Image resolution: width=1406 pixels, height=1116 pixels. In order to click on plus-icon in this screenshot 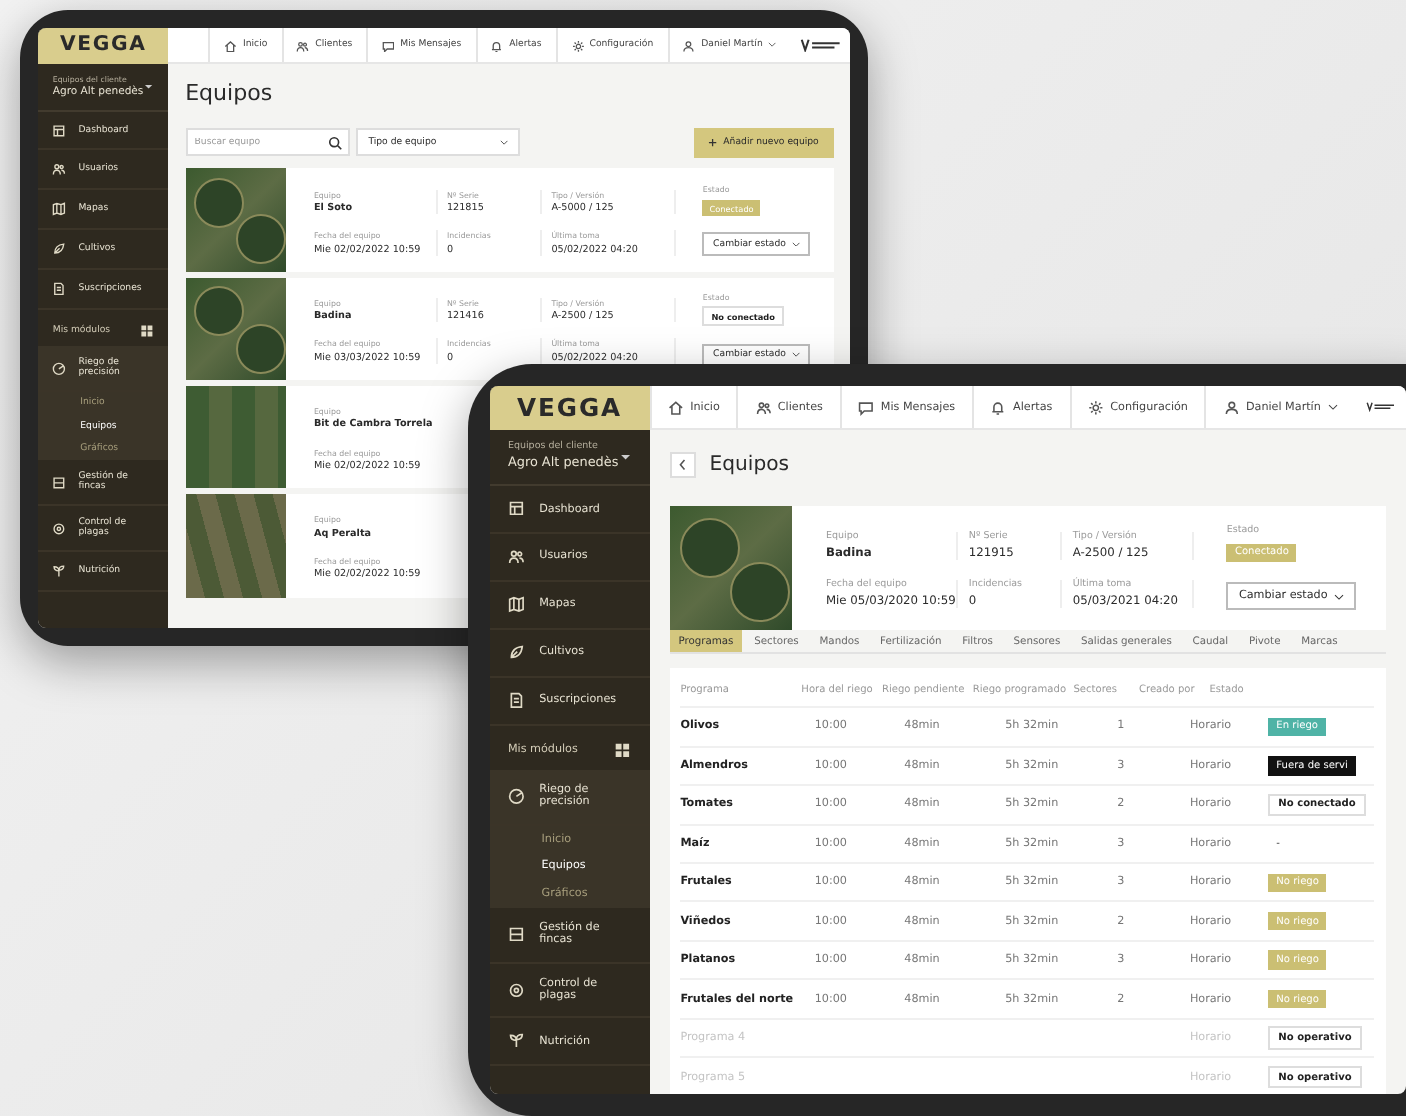, I will do `click(713, 143)`.